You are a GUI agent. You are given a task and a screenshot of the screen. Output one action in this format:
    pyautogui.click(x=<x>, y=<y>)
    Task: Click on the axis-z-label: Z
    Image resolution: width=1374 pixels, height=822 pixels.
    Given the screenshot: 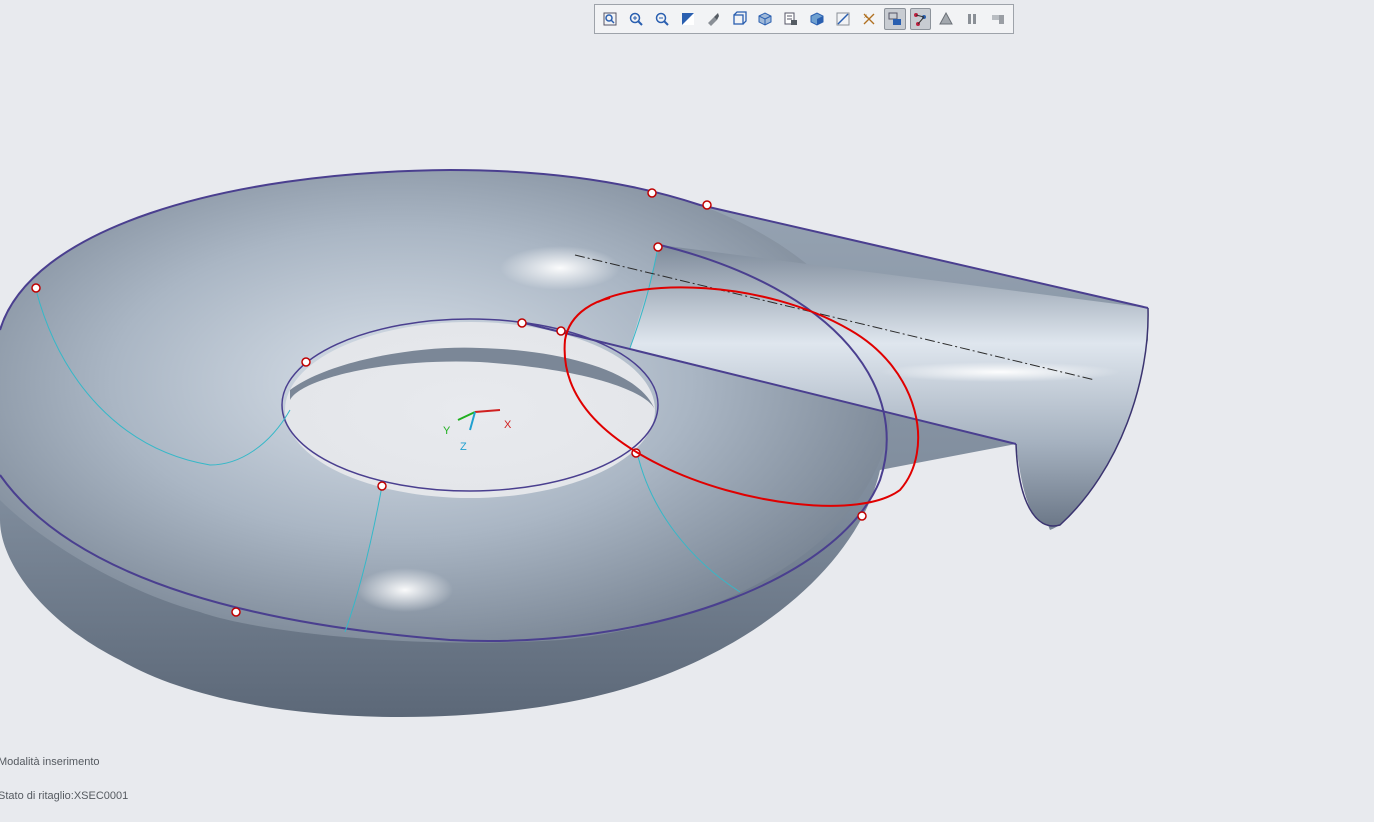 What is the action you would take?
    pyautogui.click(x=463, y=447)
    